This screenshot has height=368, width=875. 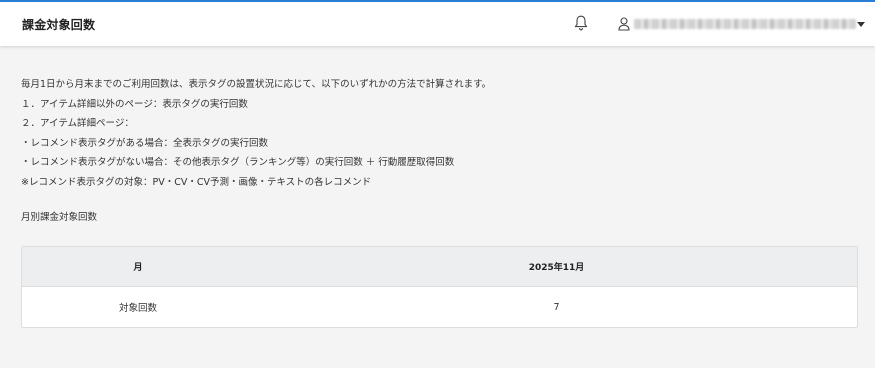 What do you see at coordinates (439, 267) in the screenshot?
I see `table-header-row: 月 2025年11月` at bounding box center [439, 267].